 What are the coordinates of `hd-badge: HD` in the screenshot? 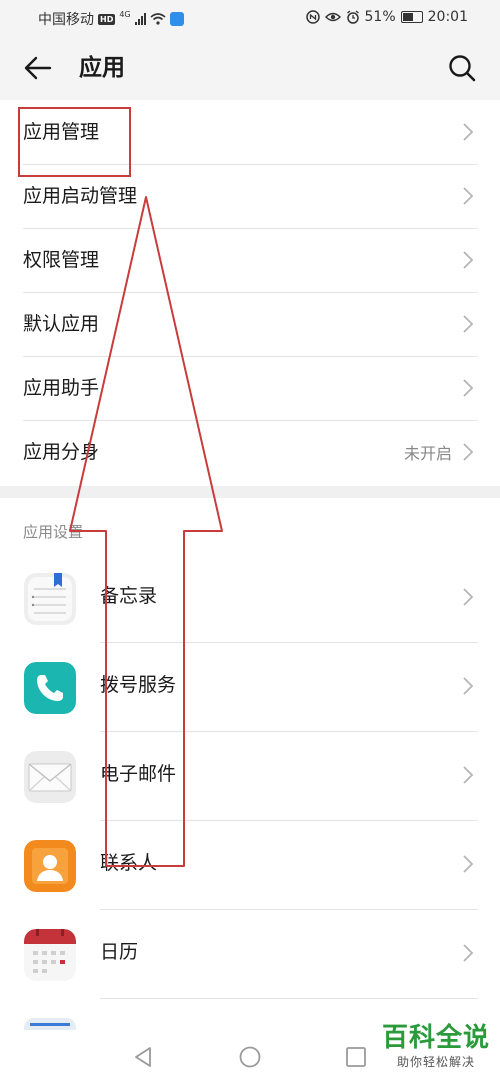 It's located at (107, 19).